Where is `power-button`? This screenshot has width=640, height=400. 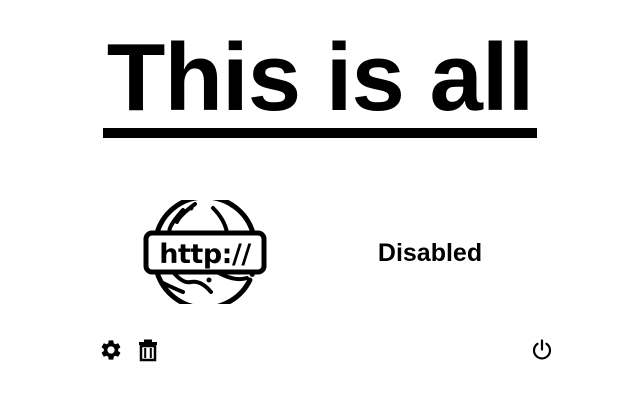 power-button is located at coordinates (542, 352).